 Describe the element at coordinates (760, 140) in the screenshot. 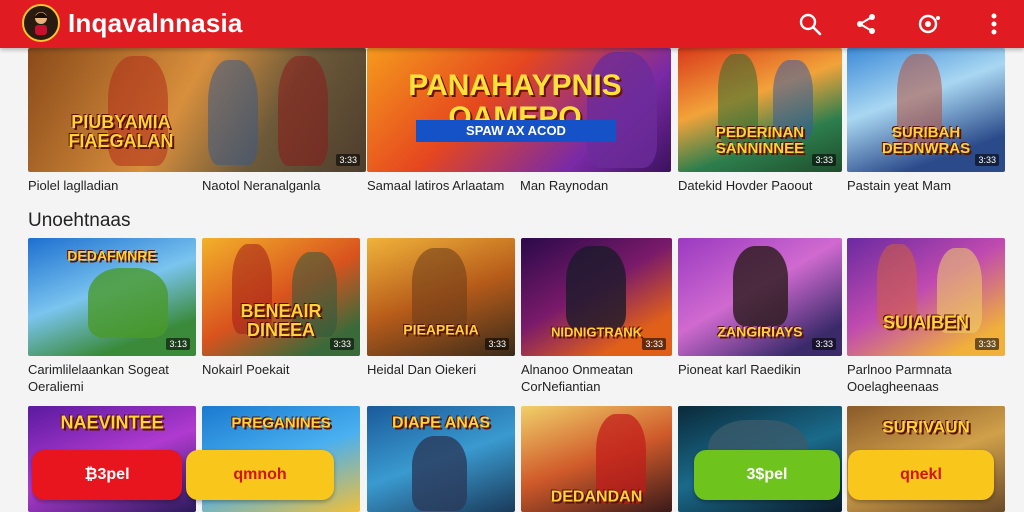

I see `thumbnail-art-text: PEDERINAN SANNINNEE` at that location.